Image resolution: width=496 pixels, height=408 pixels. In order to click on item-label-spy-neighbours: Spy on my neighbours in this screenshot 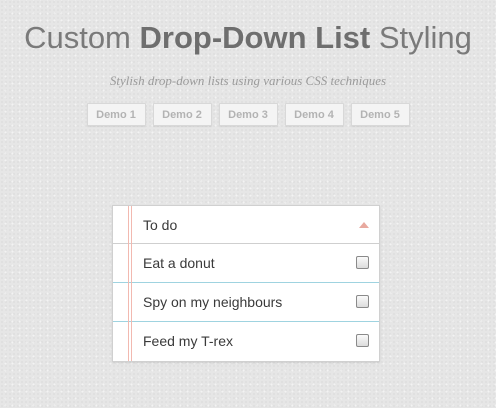, I will do `click(213, 302)`.